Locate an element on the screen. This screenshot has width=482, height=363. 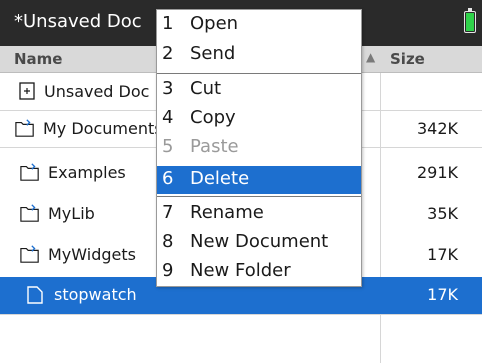
menu-item-number: 1 is located at coordinates (168, 23).